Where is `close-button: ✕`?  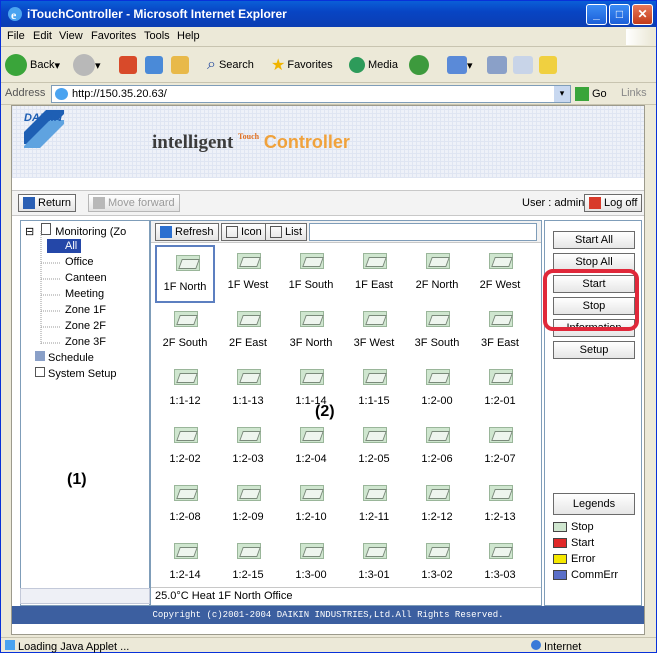
close-button: ✕ is located at coordinates (642, 14).